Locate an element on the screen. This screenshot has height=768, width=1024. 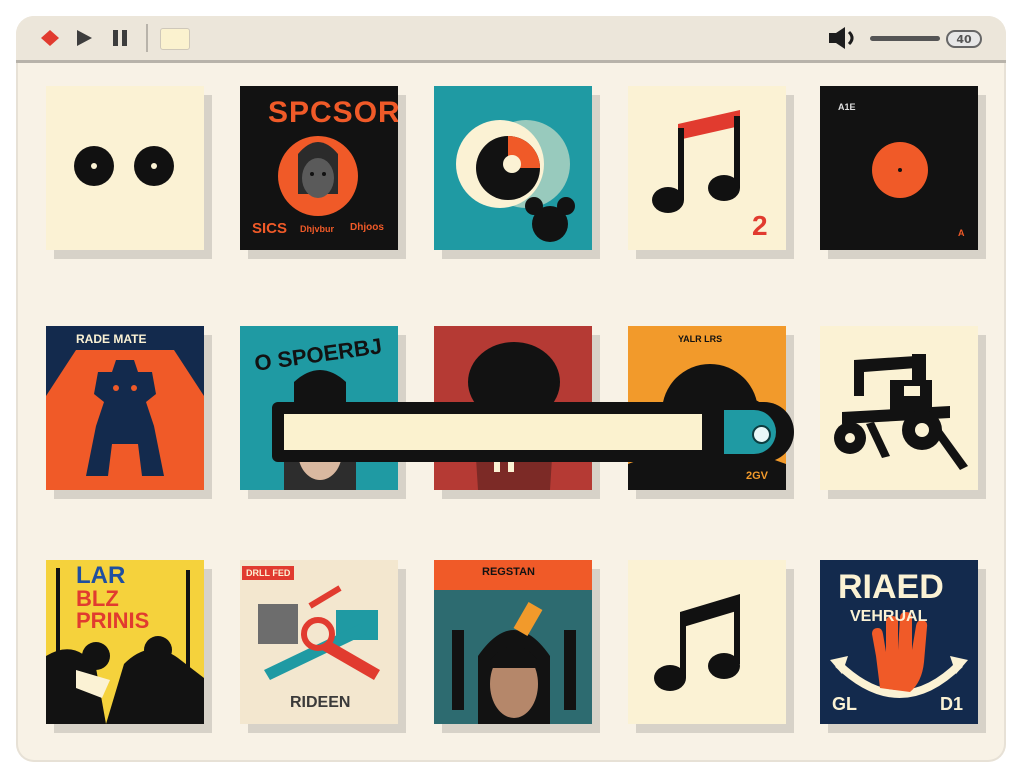
album-title: RIAED is located at coordinates (891, 587).